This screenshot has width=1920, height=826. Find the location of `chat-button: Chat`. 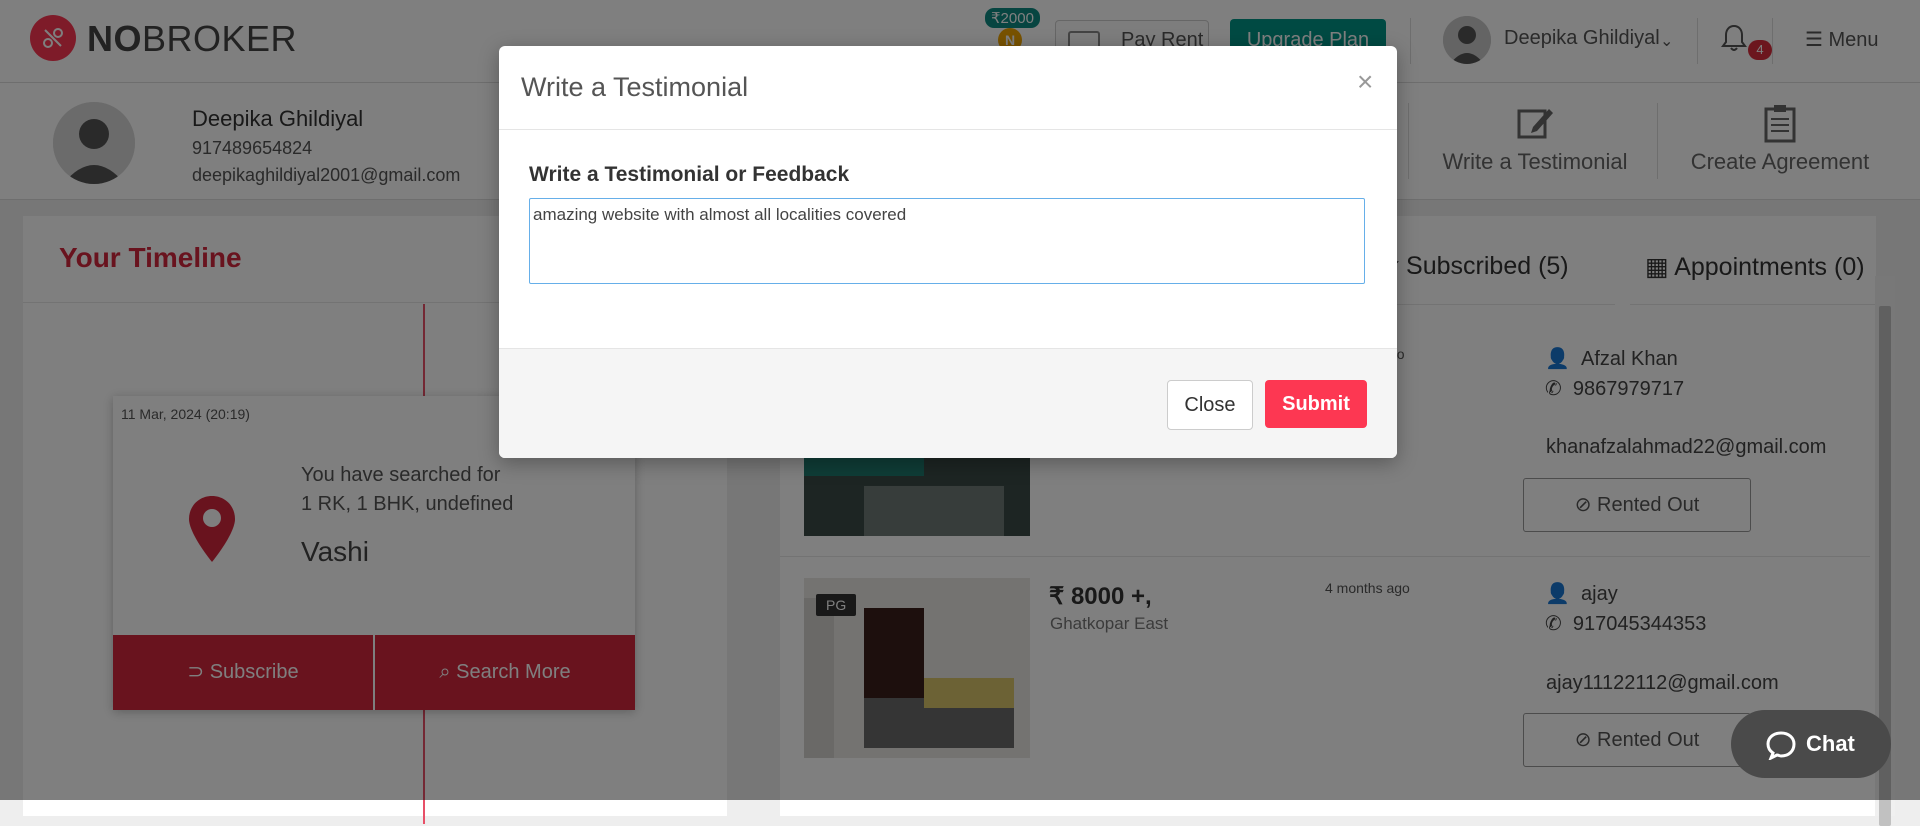

chat-button: Chat is located at coordinates (1811, 744).